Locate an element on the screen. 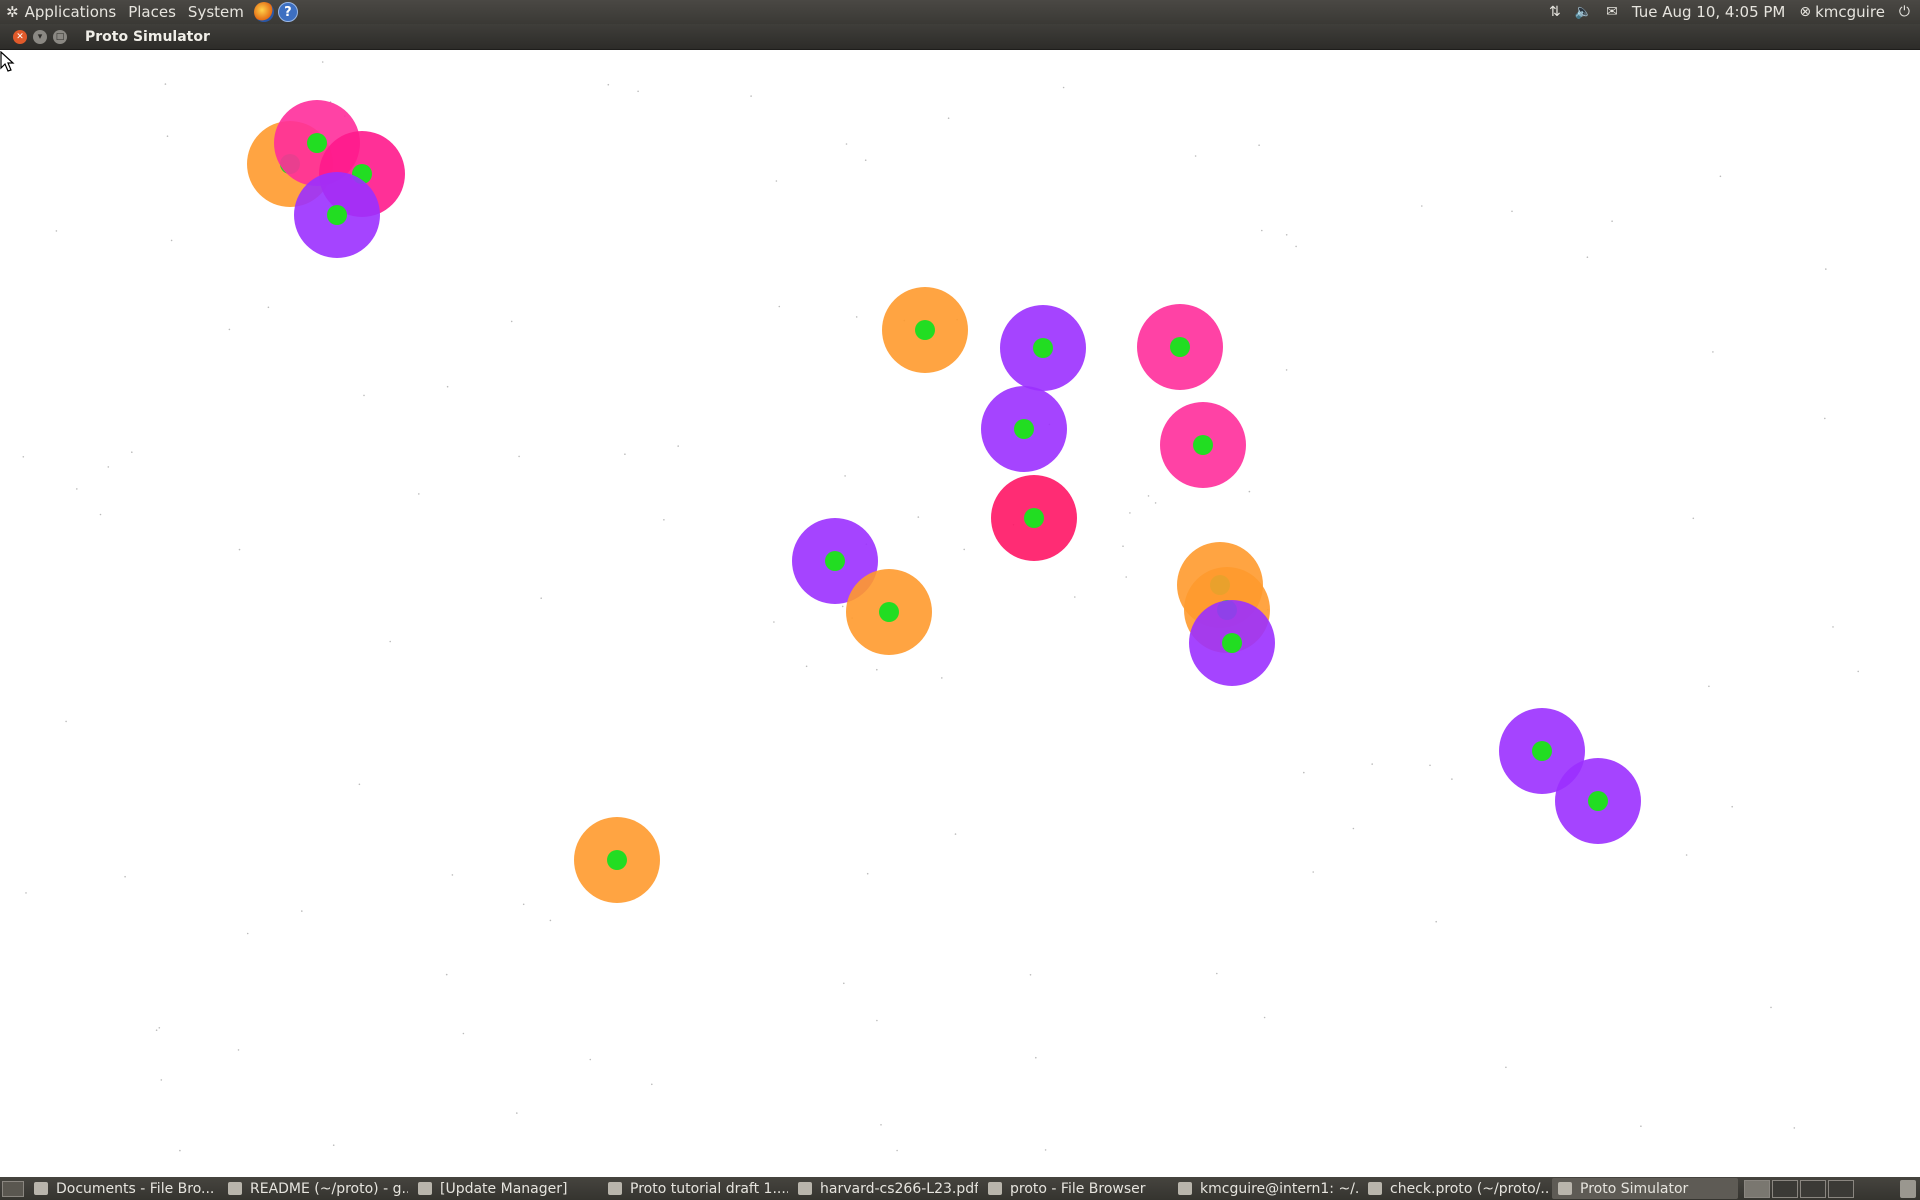 This screenshot has width=1920, height=1200. text-editor-icon is located at coordinates (235, 1188).